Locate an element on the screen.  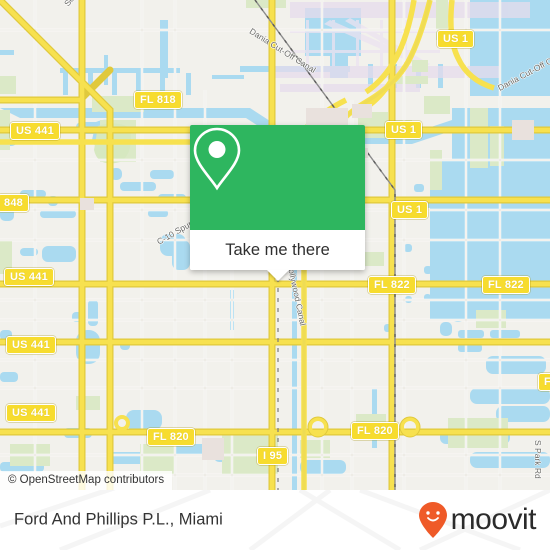
shield-fl-820-1: FL 820 is located at coordinates (171, 437).